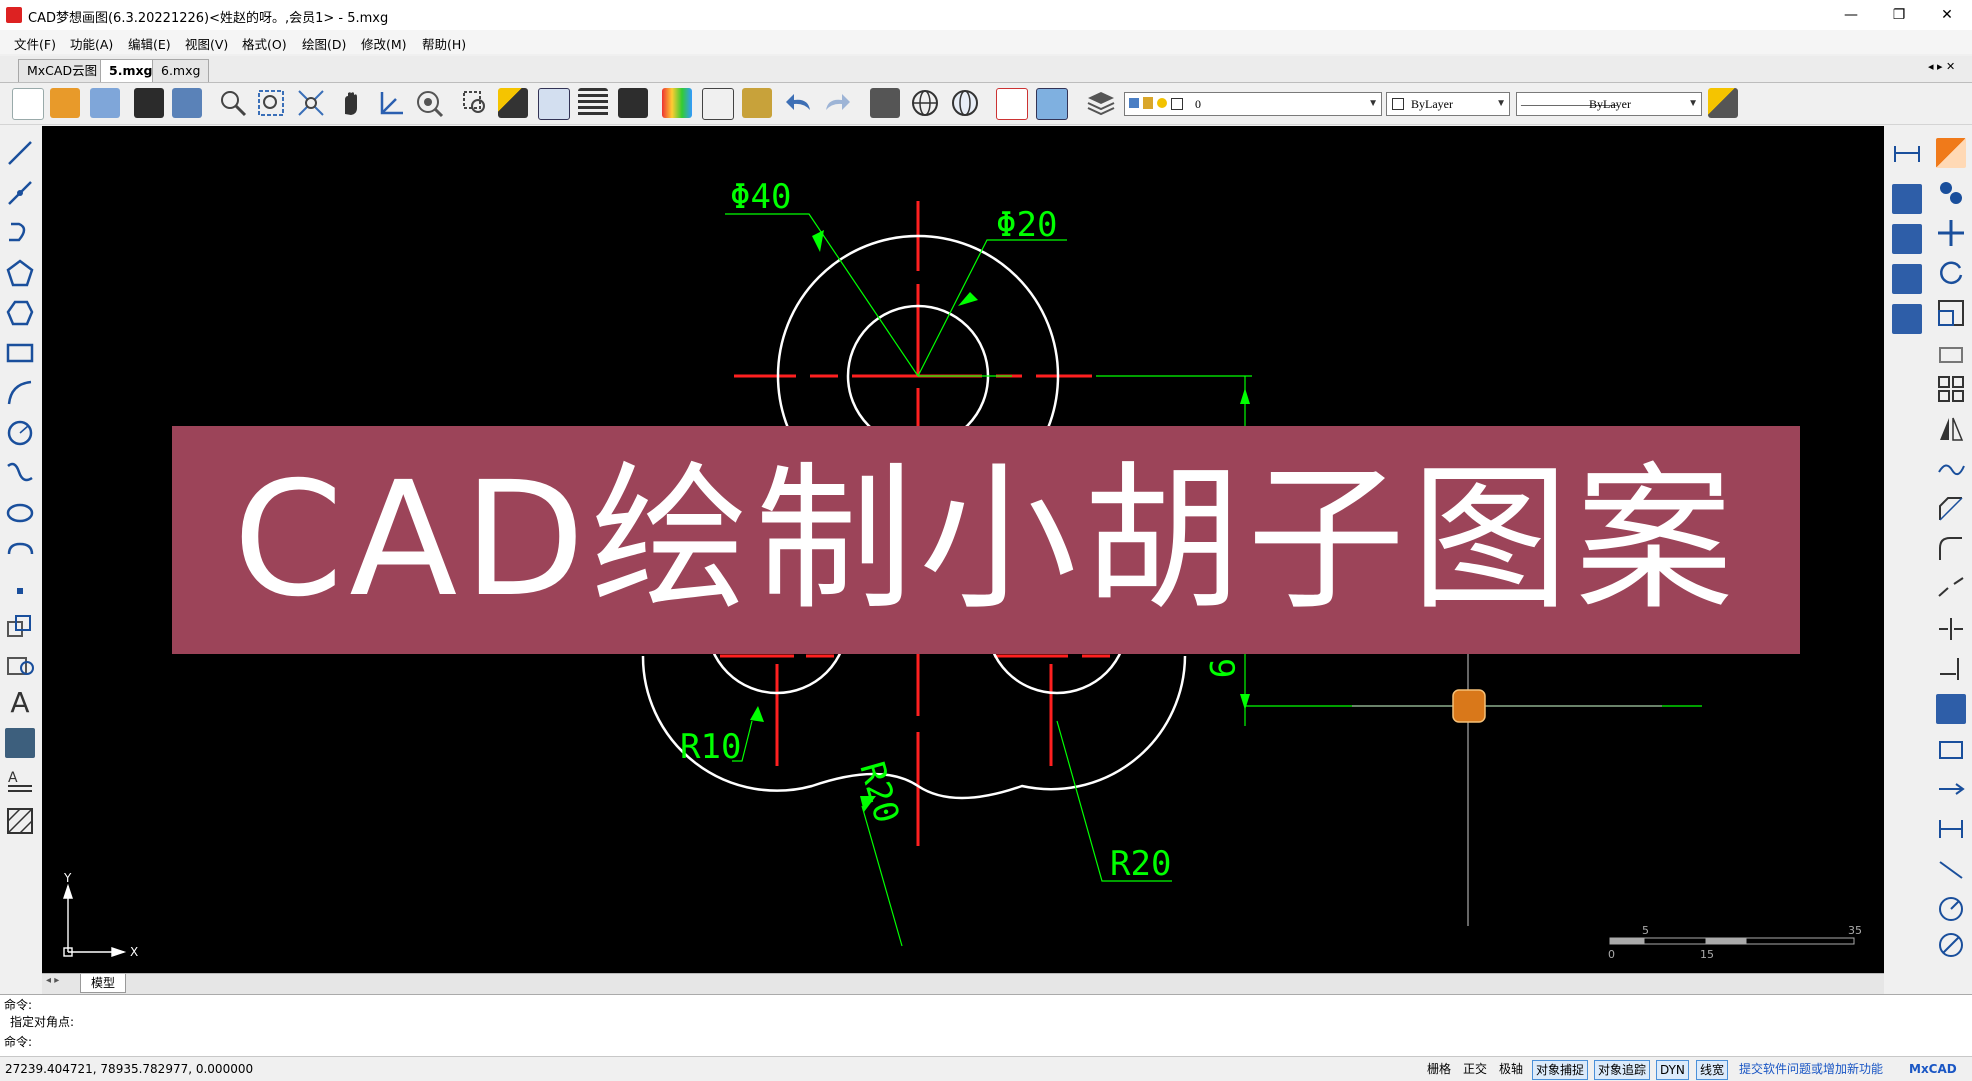 This screenshot has height=1081, width=1972. What do you see at coordinates (311, 103) in the screenshot?
I see `zoom-all-icon` at bounding box center [311, 103].